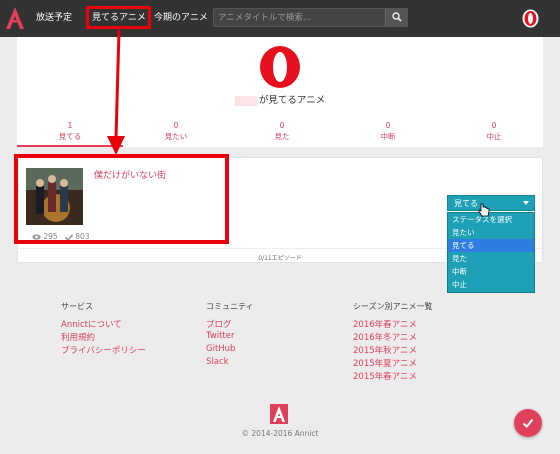 This screenshot has width=560, height=454. I want to click on footer-logo-icon, so click(279, 414).